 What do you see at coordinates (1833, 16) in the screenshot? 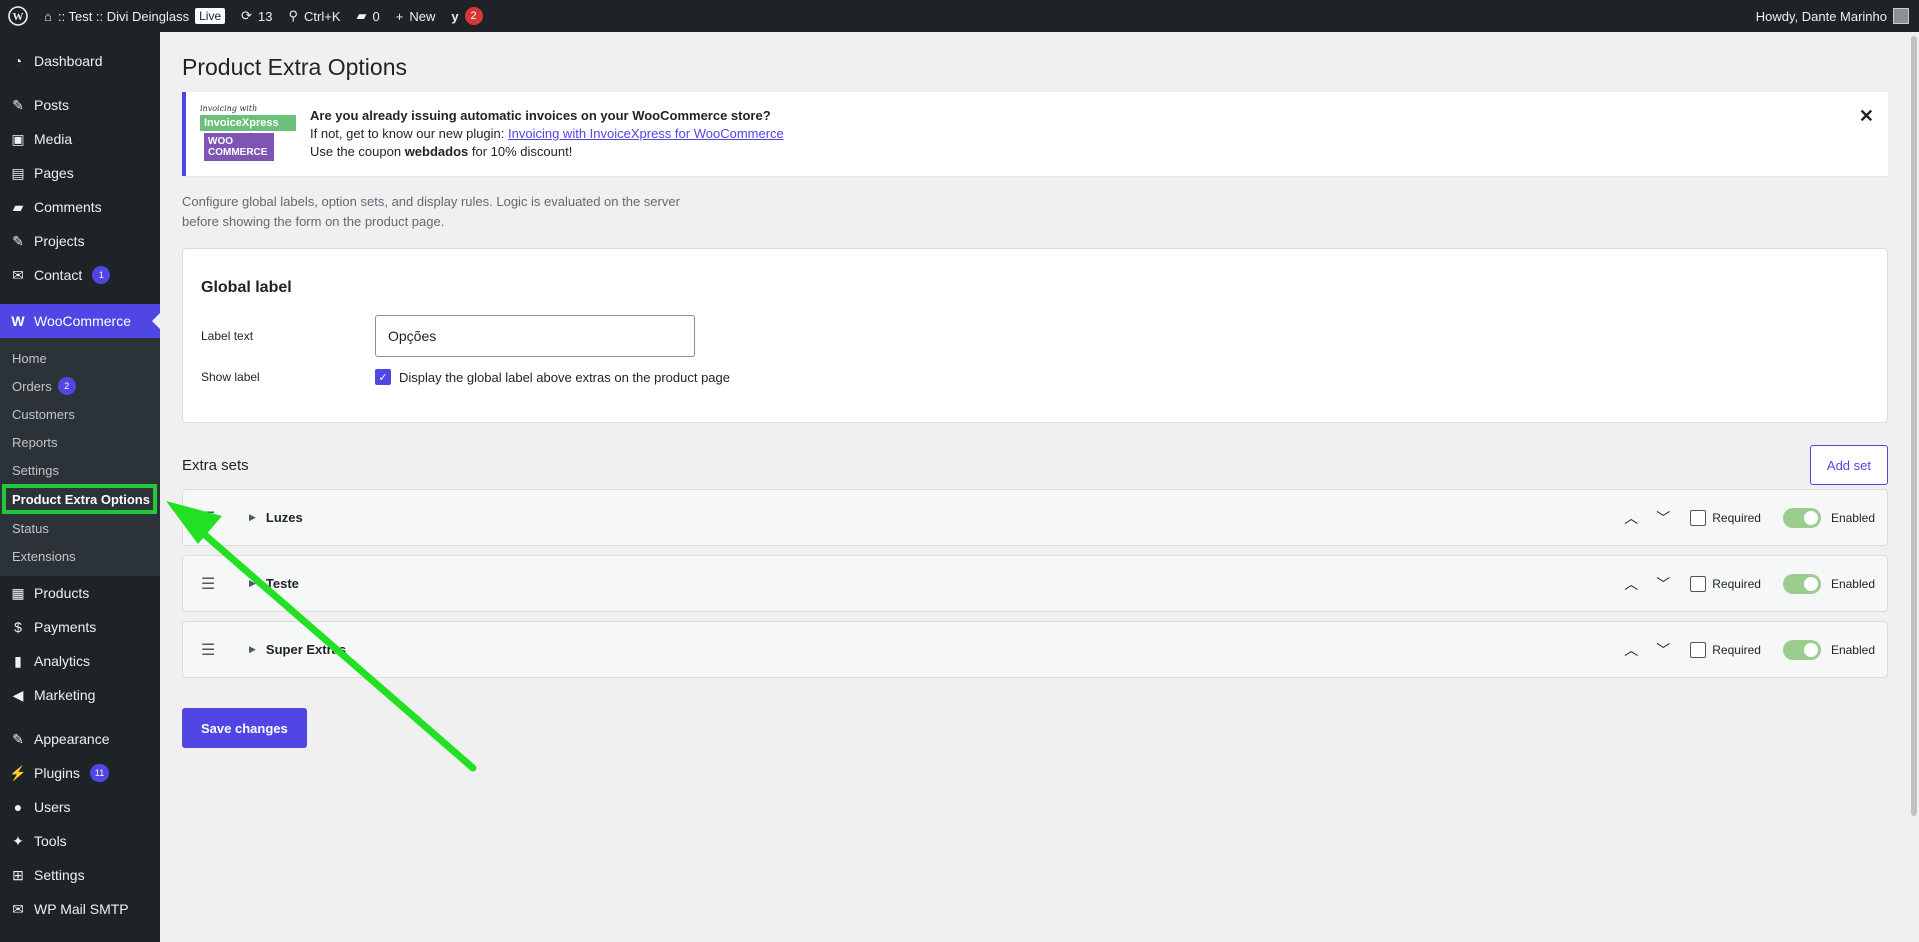
I see `my-account-link: Howdy, Dante Marinho` at bounding box center [1833, 16].